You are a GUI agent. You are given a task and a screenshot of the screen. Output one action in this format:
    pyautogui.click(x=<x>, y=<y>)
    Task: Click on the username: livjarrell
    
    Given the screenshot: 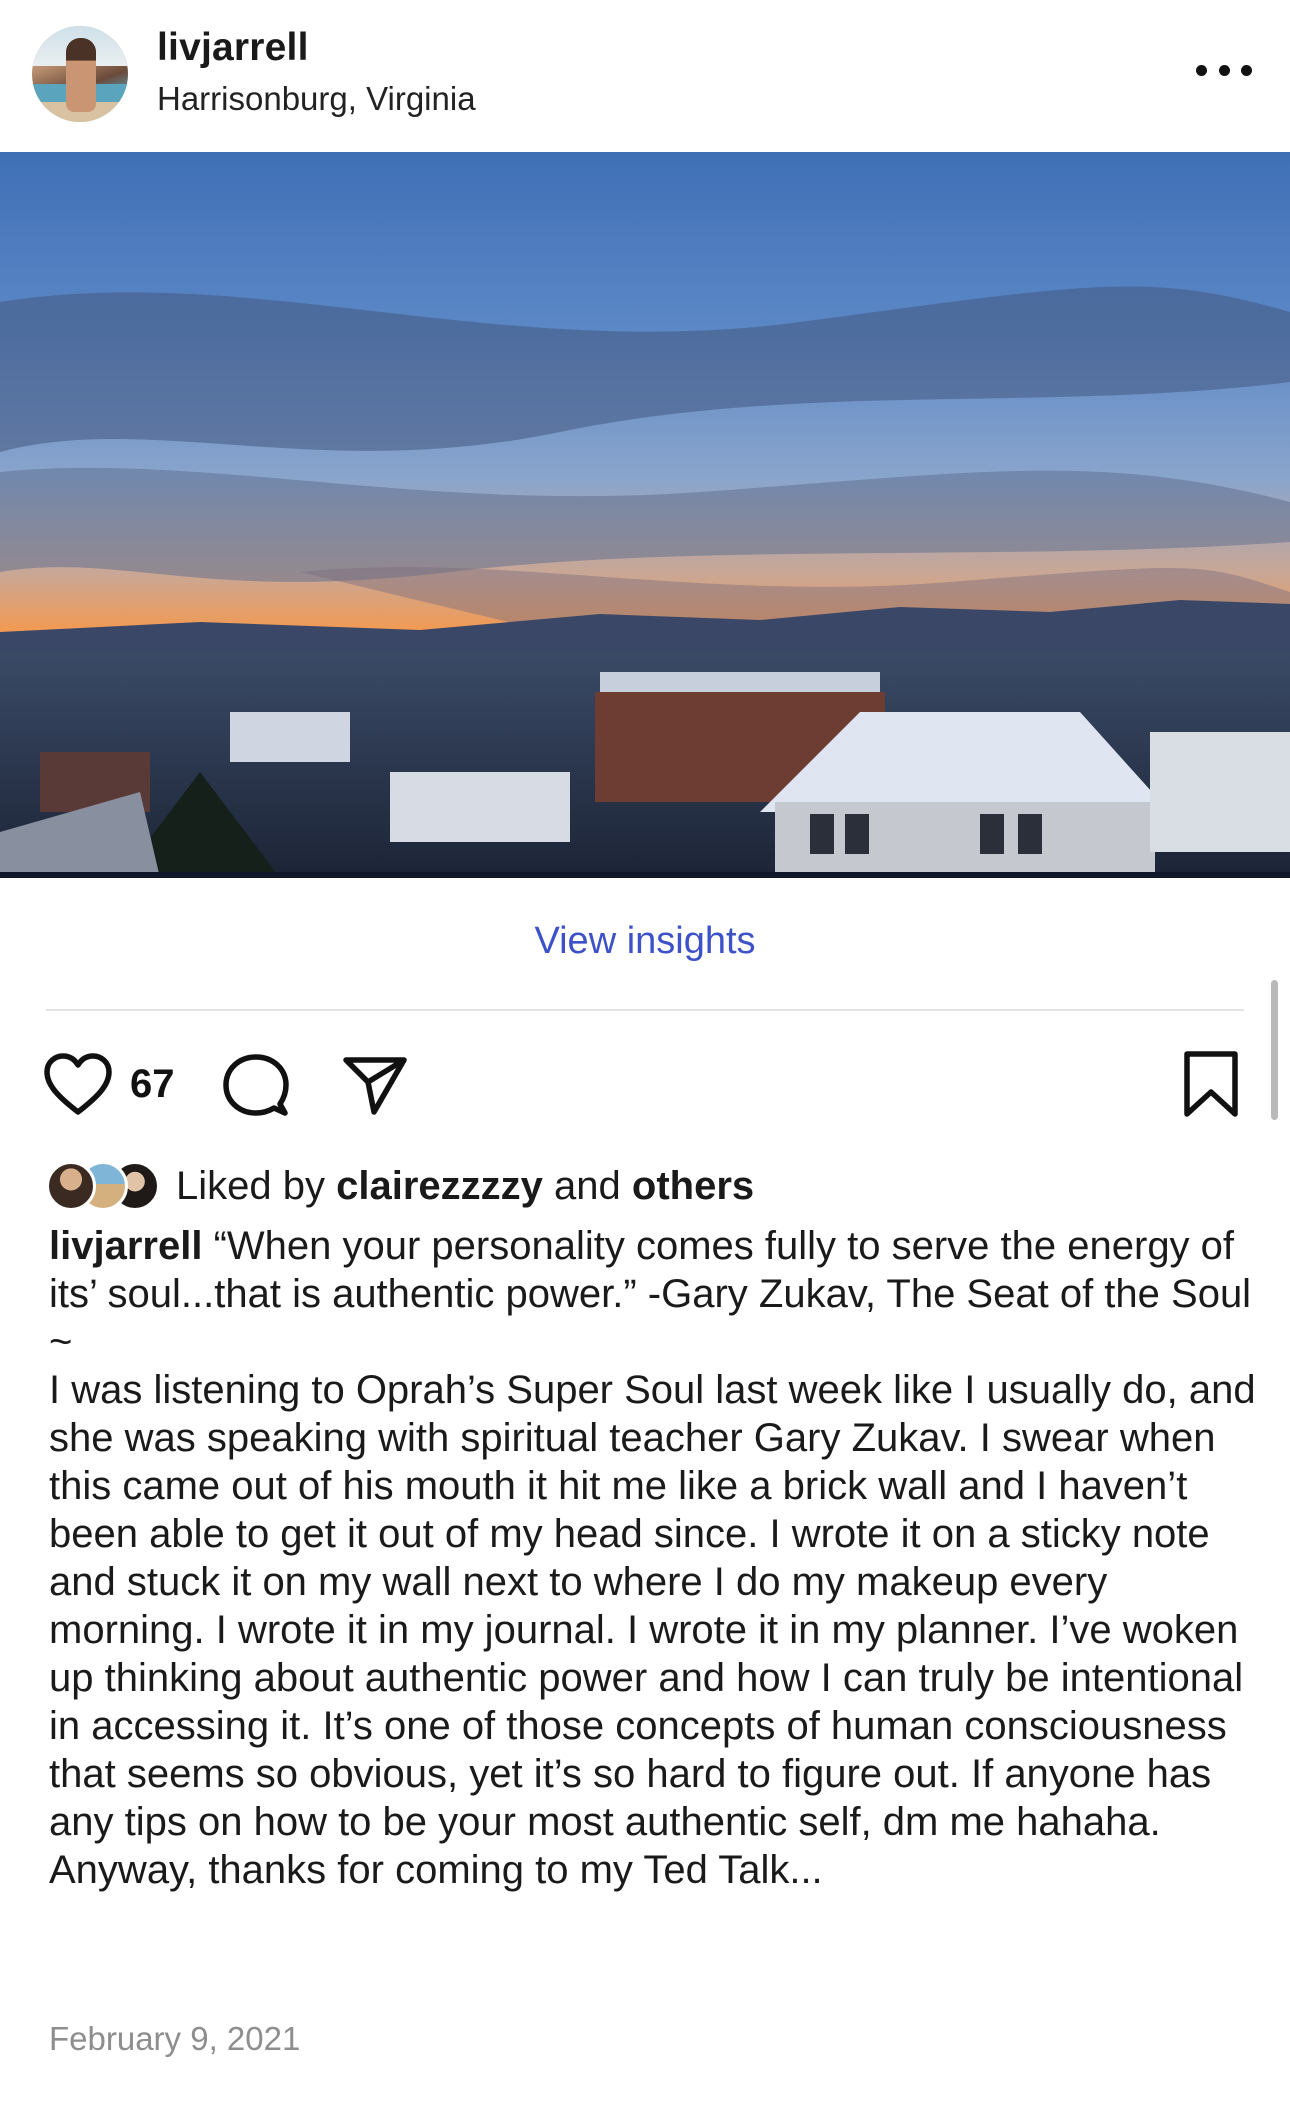 What is the action you would take?
    pyautogui.click(x=233, y=48)
    